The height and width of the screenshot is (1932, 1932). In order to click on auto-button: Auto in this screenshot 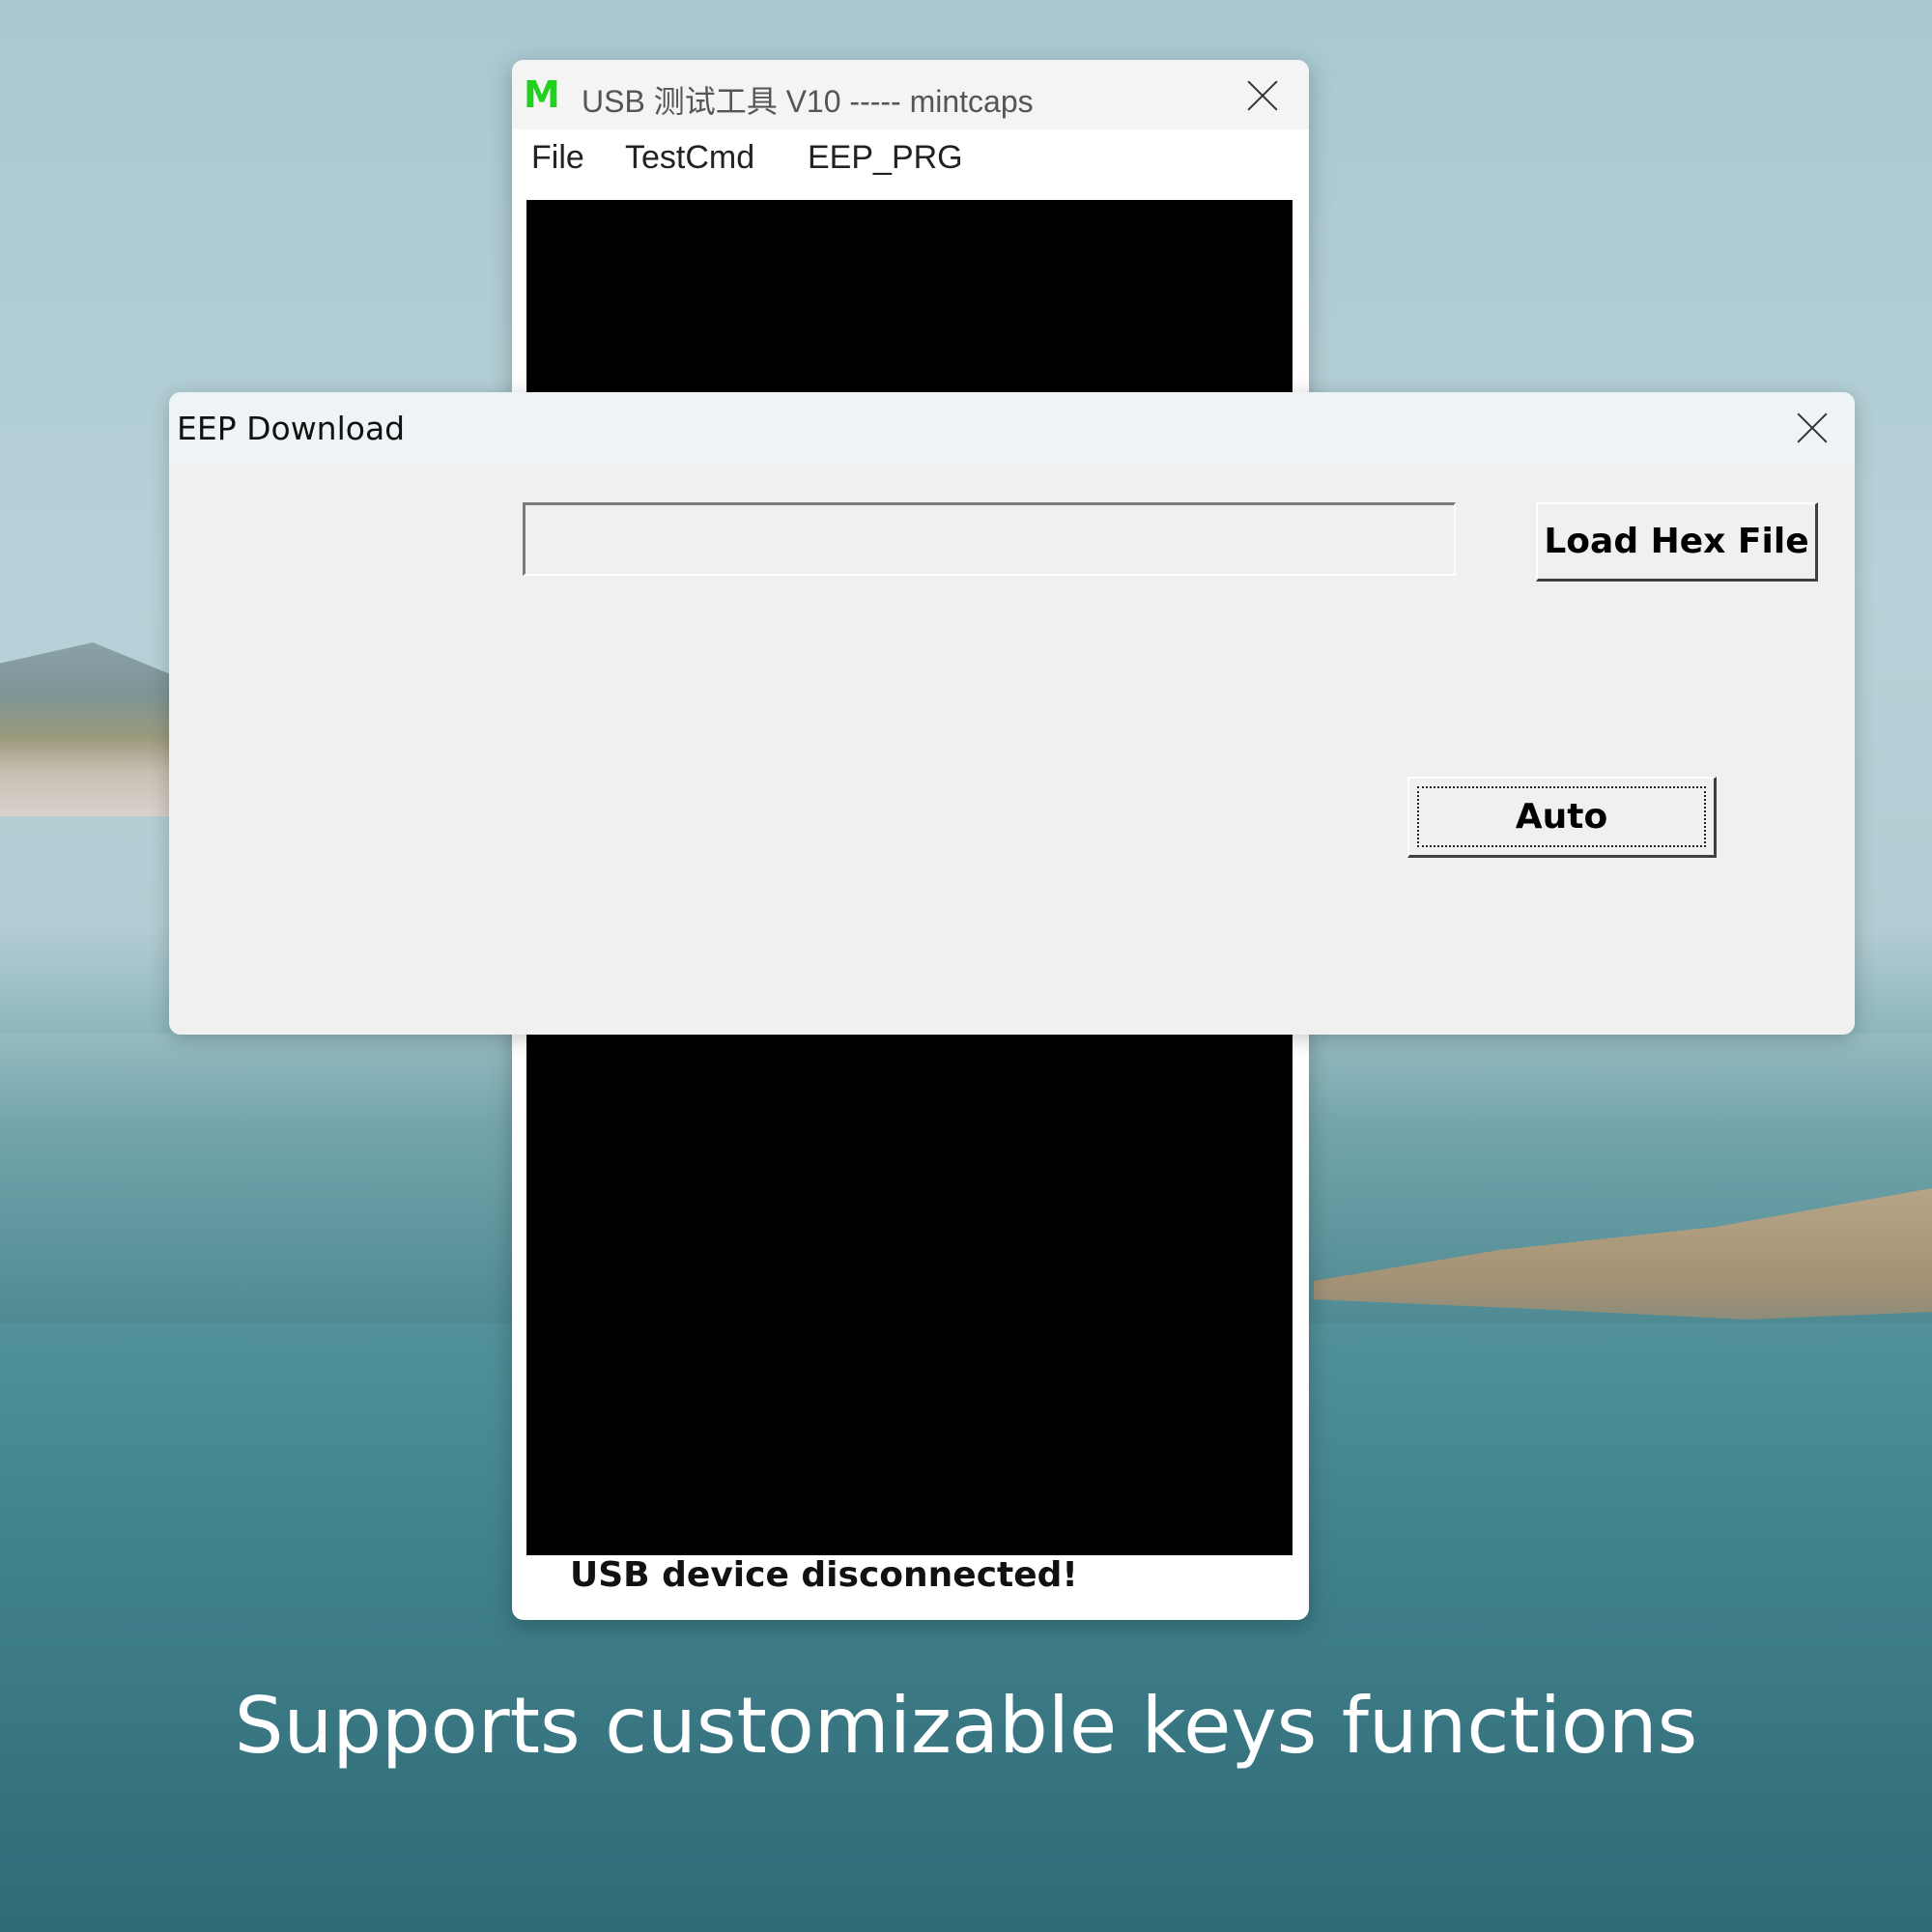, I will do `click(1562, 817)`.